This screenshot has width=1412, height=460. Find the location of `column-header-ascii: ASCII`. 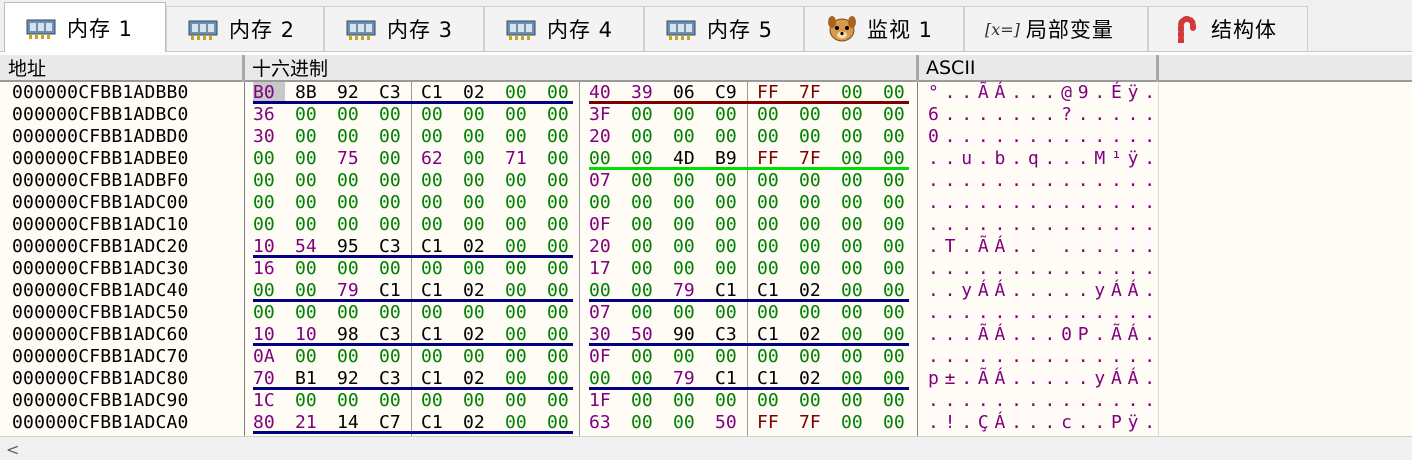

column-header-ascii: ASCII is located at coordinates (1038, 68).